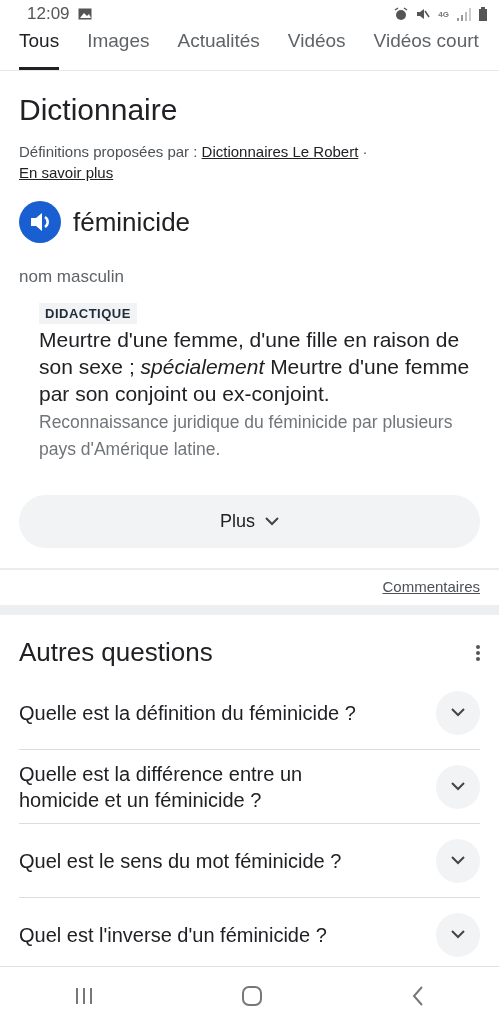 This screenshot has width=499, height=1024. I want to click on headword: féminicide, so click(132, 222).